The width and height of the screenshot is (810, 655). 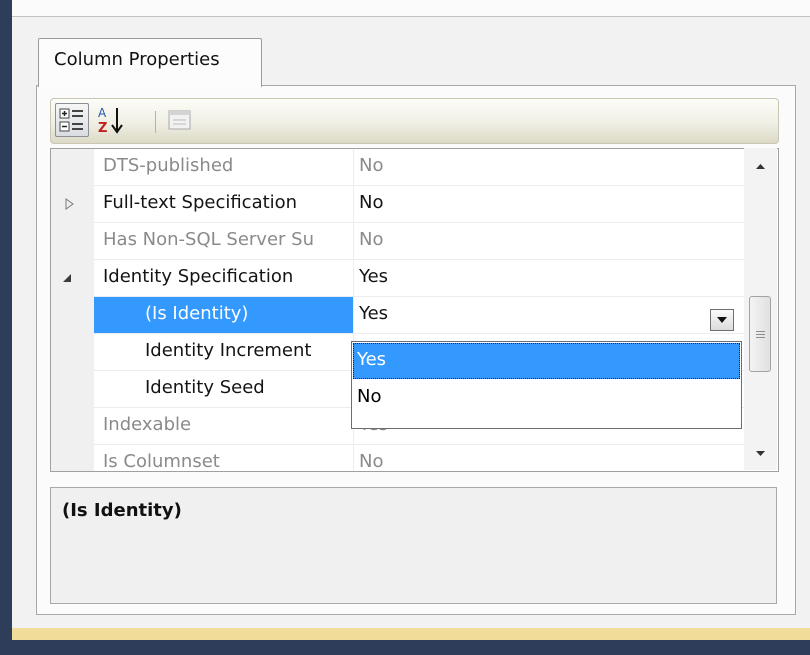 I want to click on categorized-view-icon, so click(x=71, y=120).